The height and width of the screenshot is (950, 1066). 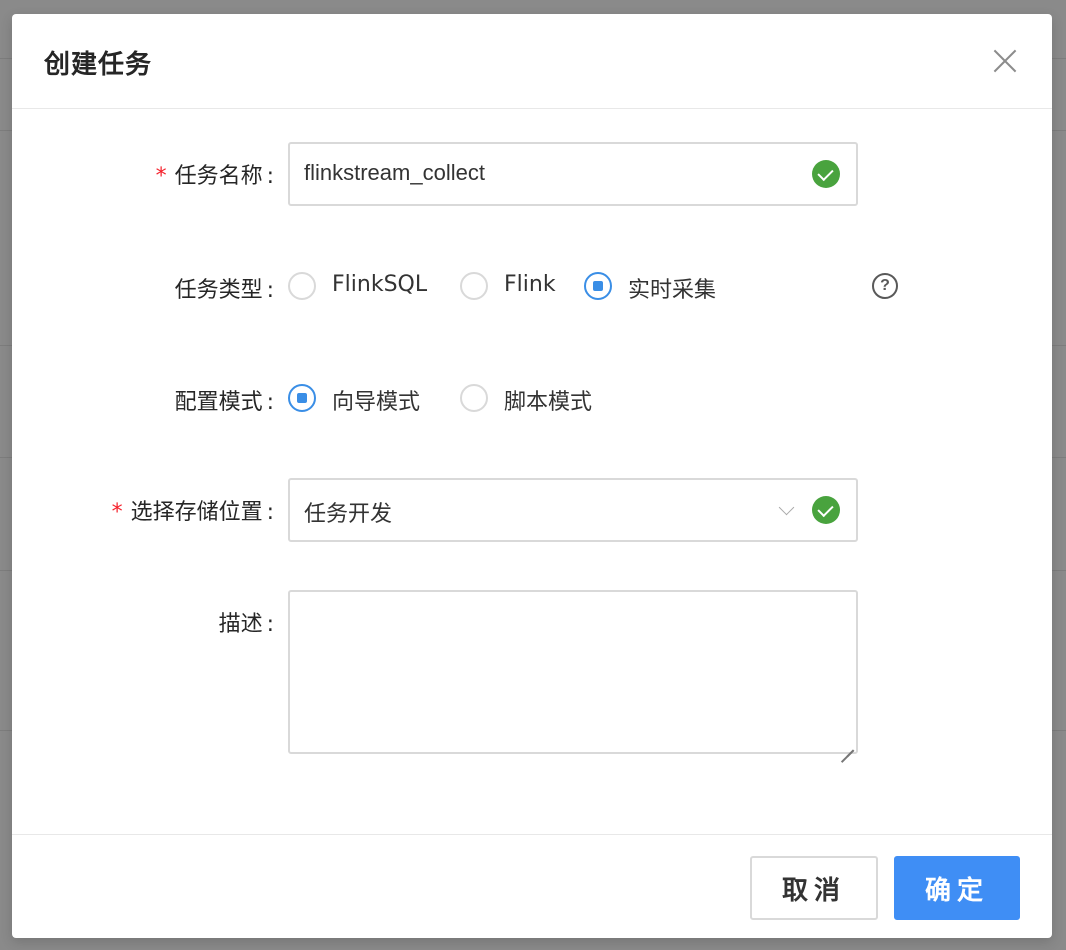 I want to click on dialog-title: 创建任务, so click(x=98, y=65).